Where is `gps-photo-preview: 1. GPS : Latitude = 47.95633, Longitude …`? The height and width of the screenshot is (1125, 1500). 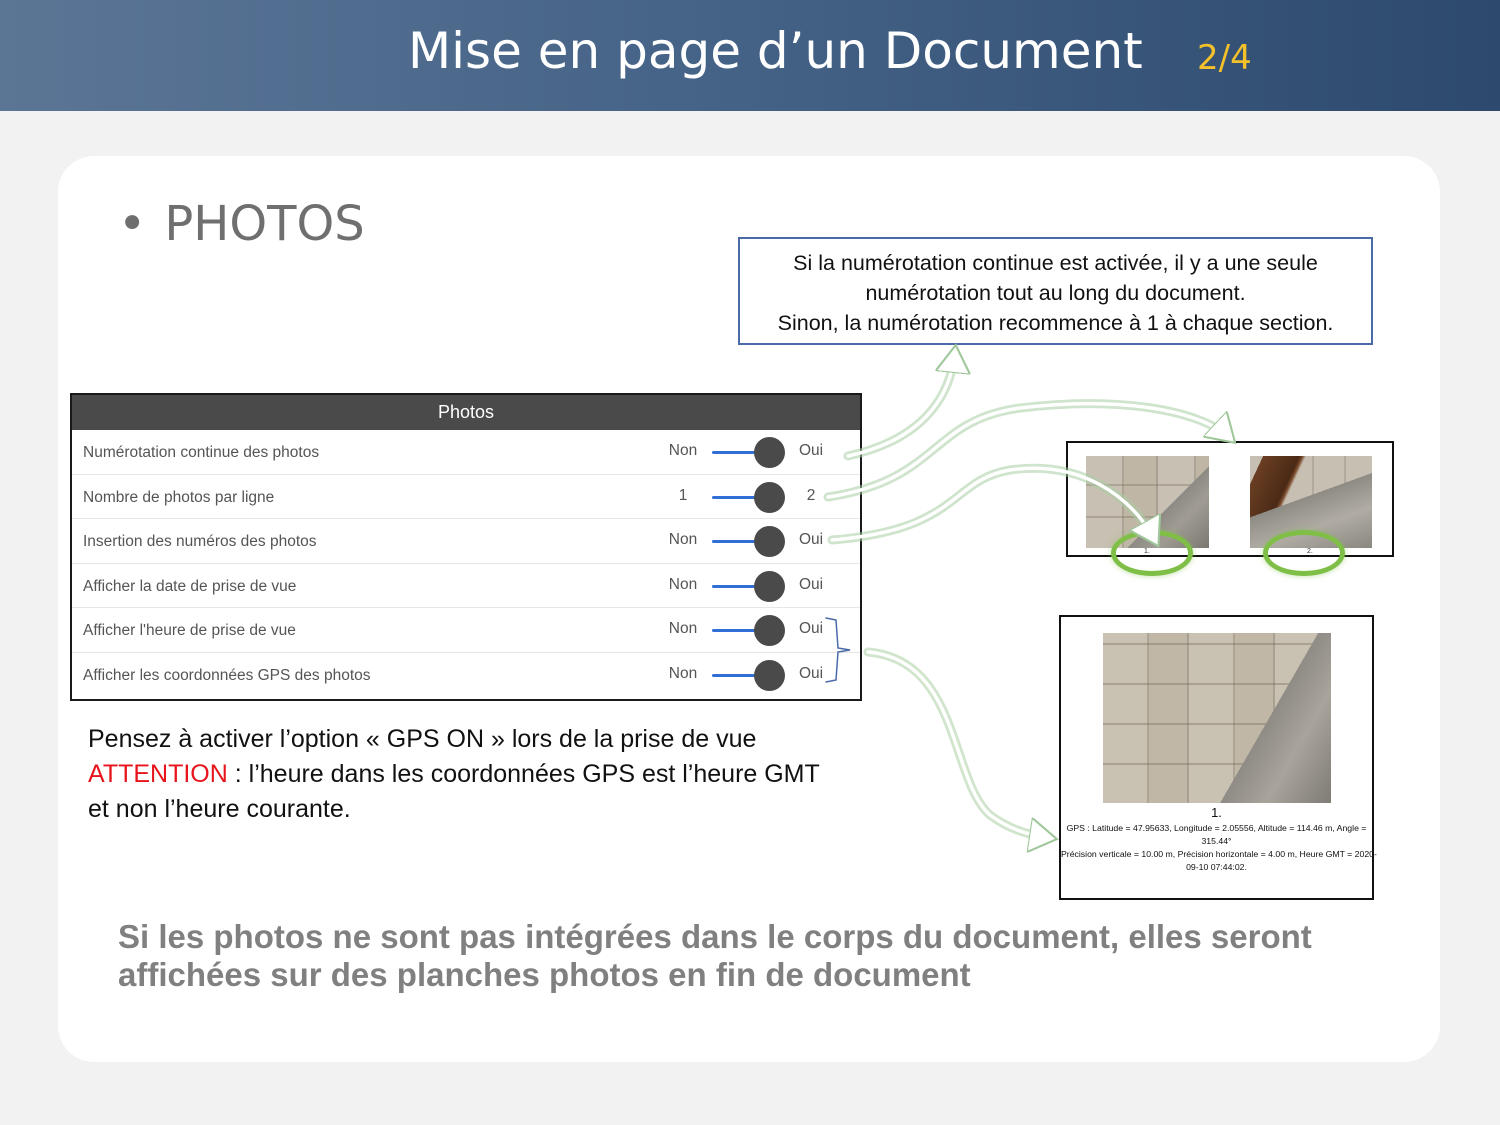
gps-photo-preview: 1. GPS : Latitude = 47.95633, Longitude … is located at coordinates (1218, 757).